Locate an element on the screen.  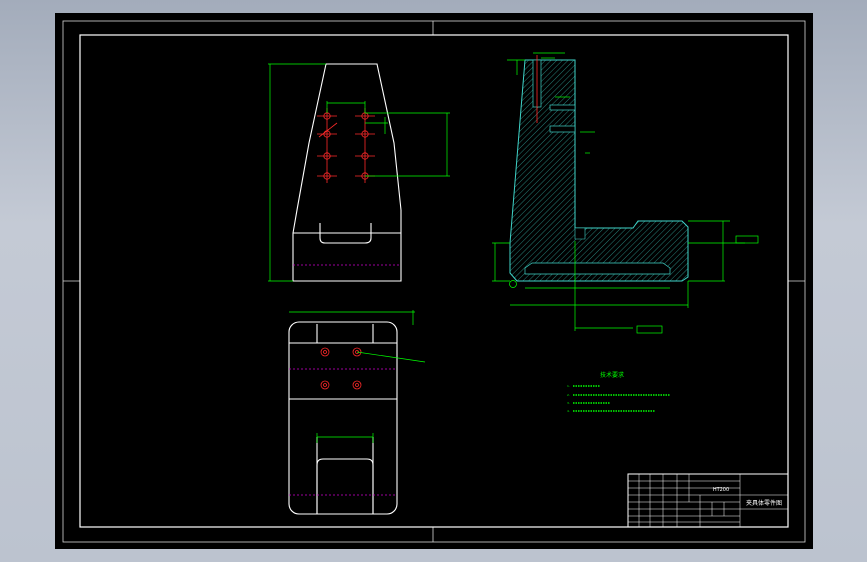
technical-requirements: 技术要求 1. 2. 3. 4. is located at coordinates (618, 392).